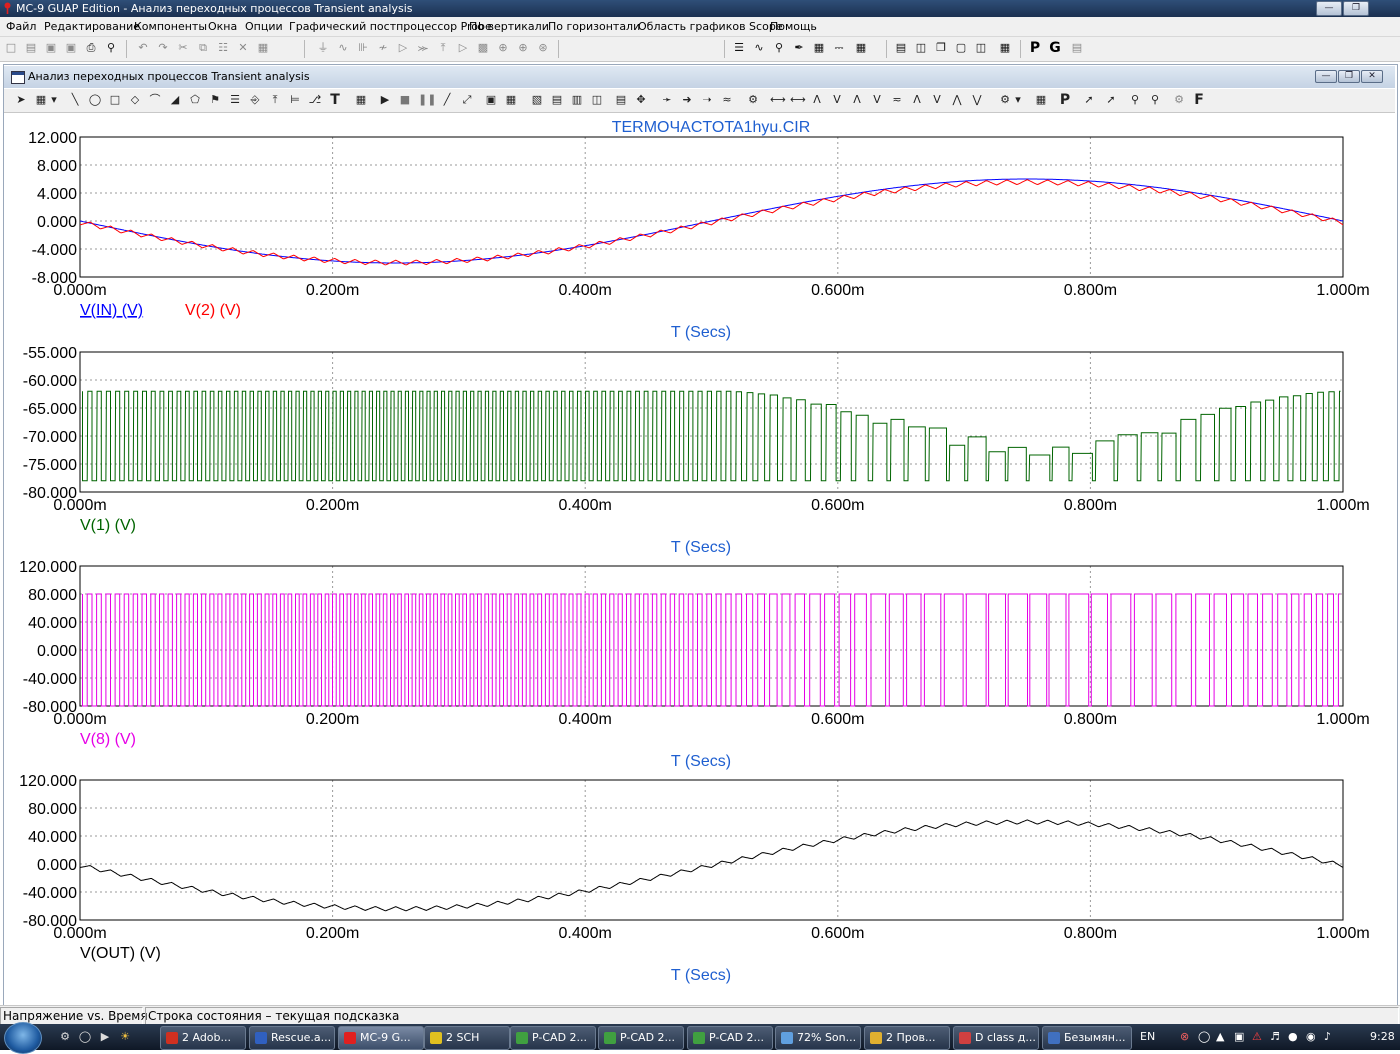 The image size is (1400, 1054). What do you see at coordinates (1155, 100) in the screenshot?
I see `zoom-out-icon: ⚲` at bounding box center [1155, 100].